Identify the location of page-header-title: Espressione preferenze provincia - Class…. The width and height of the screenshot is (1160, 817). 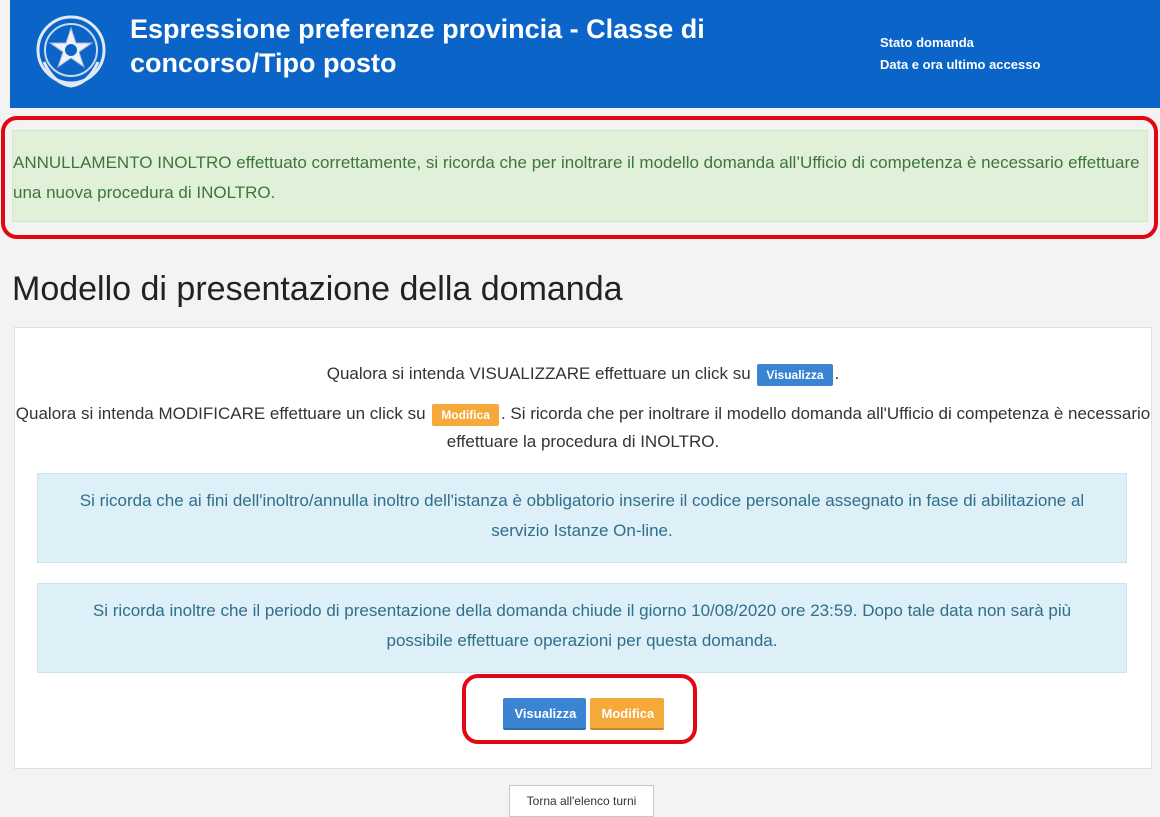
(430, 46).